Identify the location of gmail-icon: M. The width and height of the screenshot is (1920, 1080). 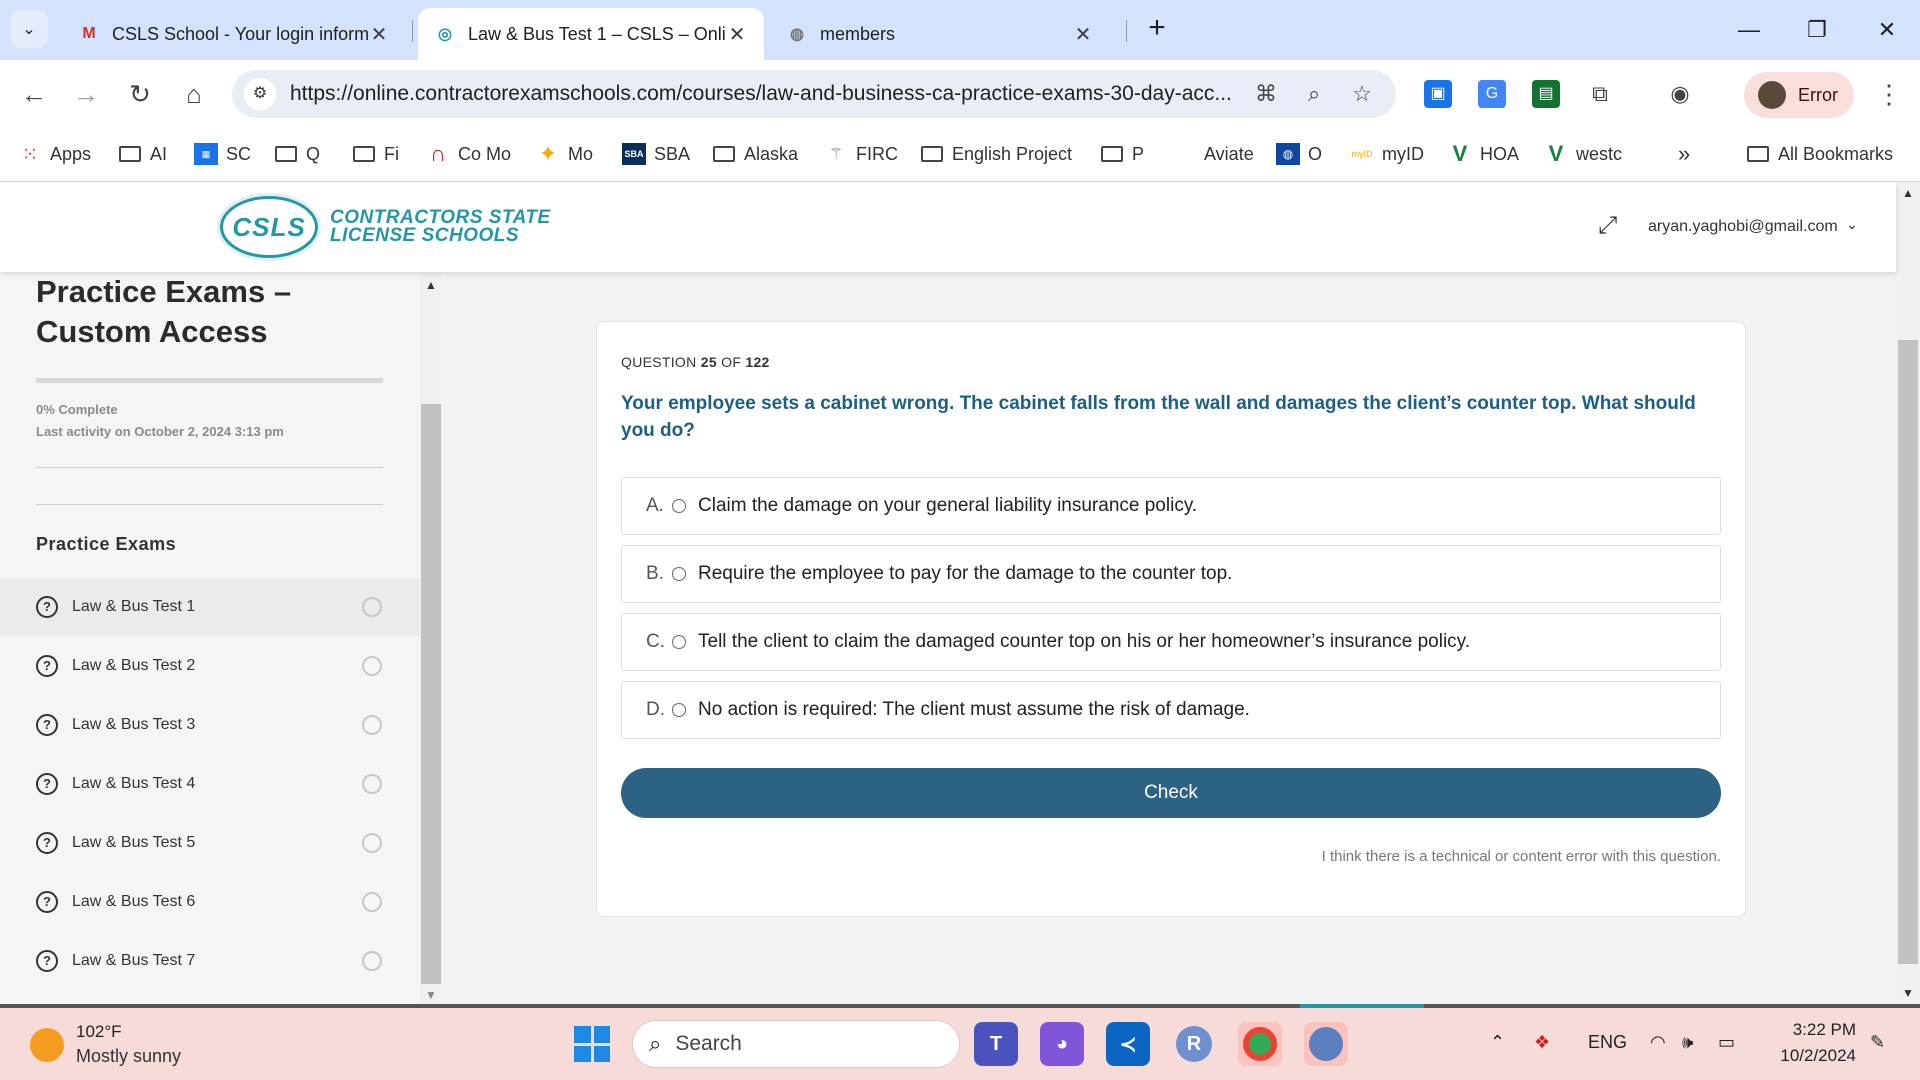
(89, 33).